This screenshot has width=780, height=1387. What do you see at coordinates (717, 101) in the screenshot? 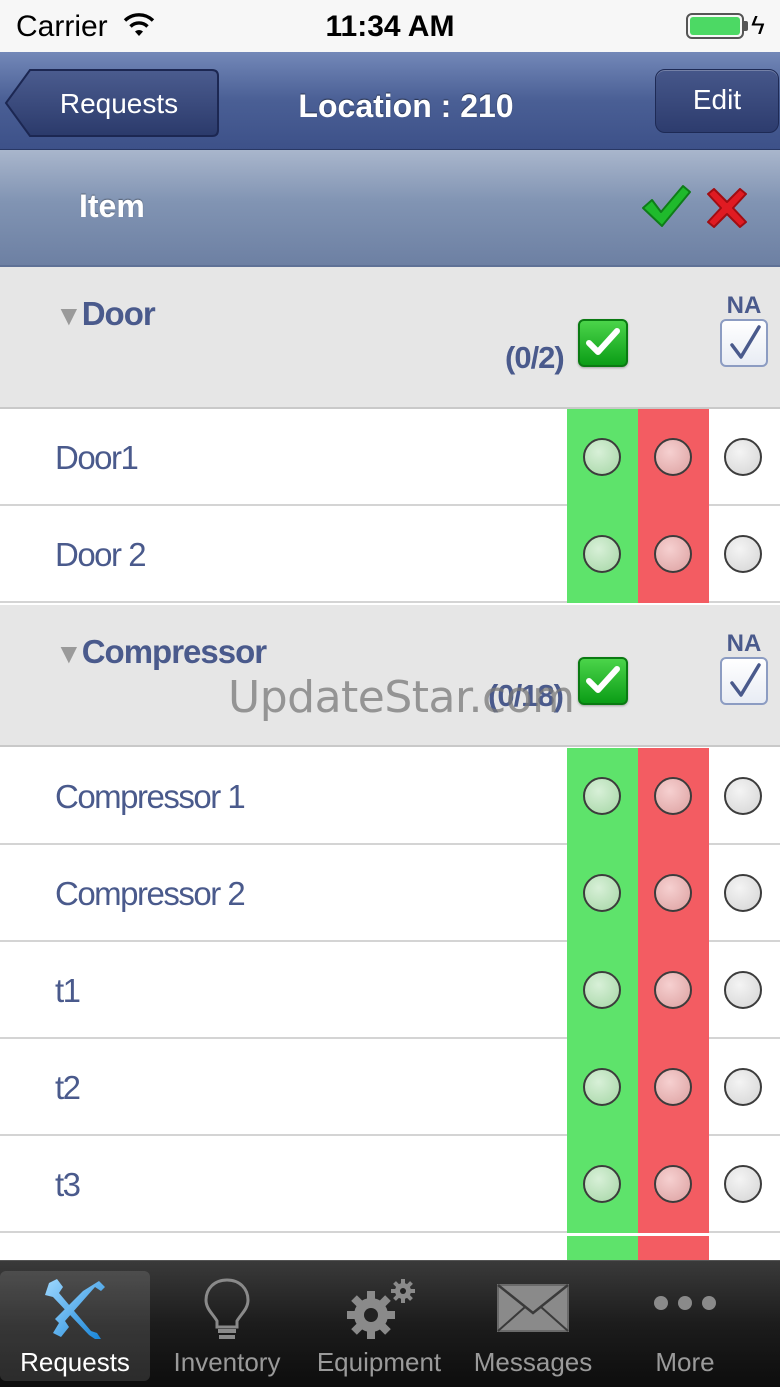
I see `edit-button: Edit` at bounding box center [717, 101].